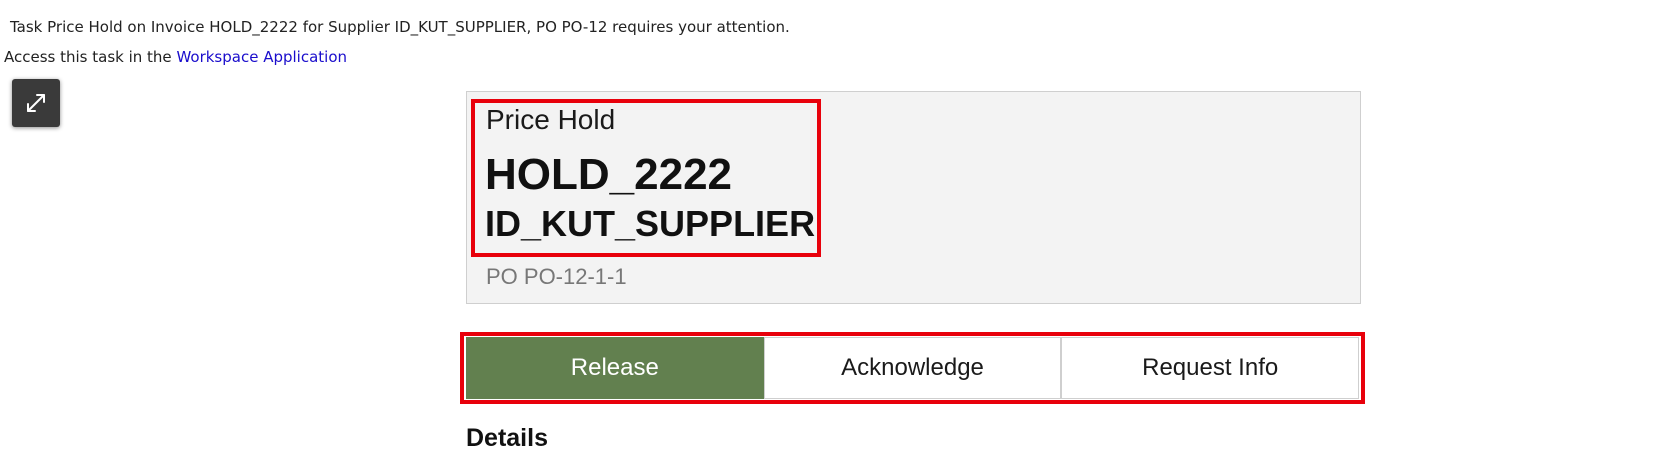 The height and width of the screenshot is (463, 1676). What do you see at coordinates (615, 368) in the screenshot?
I see `release-button: Release` at bounding box center [615, 368].